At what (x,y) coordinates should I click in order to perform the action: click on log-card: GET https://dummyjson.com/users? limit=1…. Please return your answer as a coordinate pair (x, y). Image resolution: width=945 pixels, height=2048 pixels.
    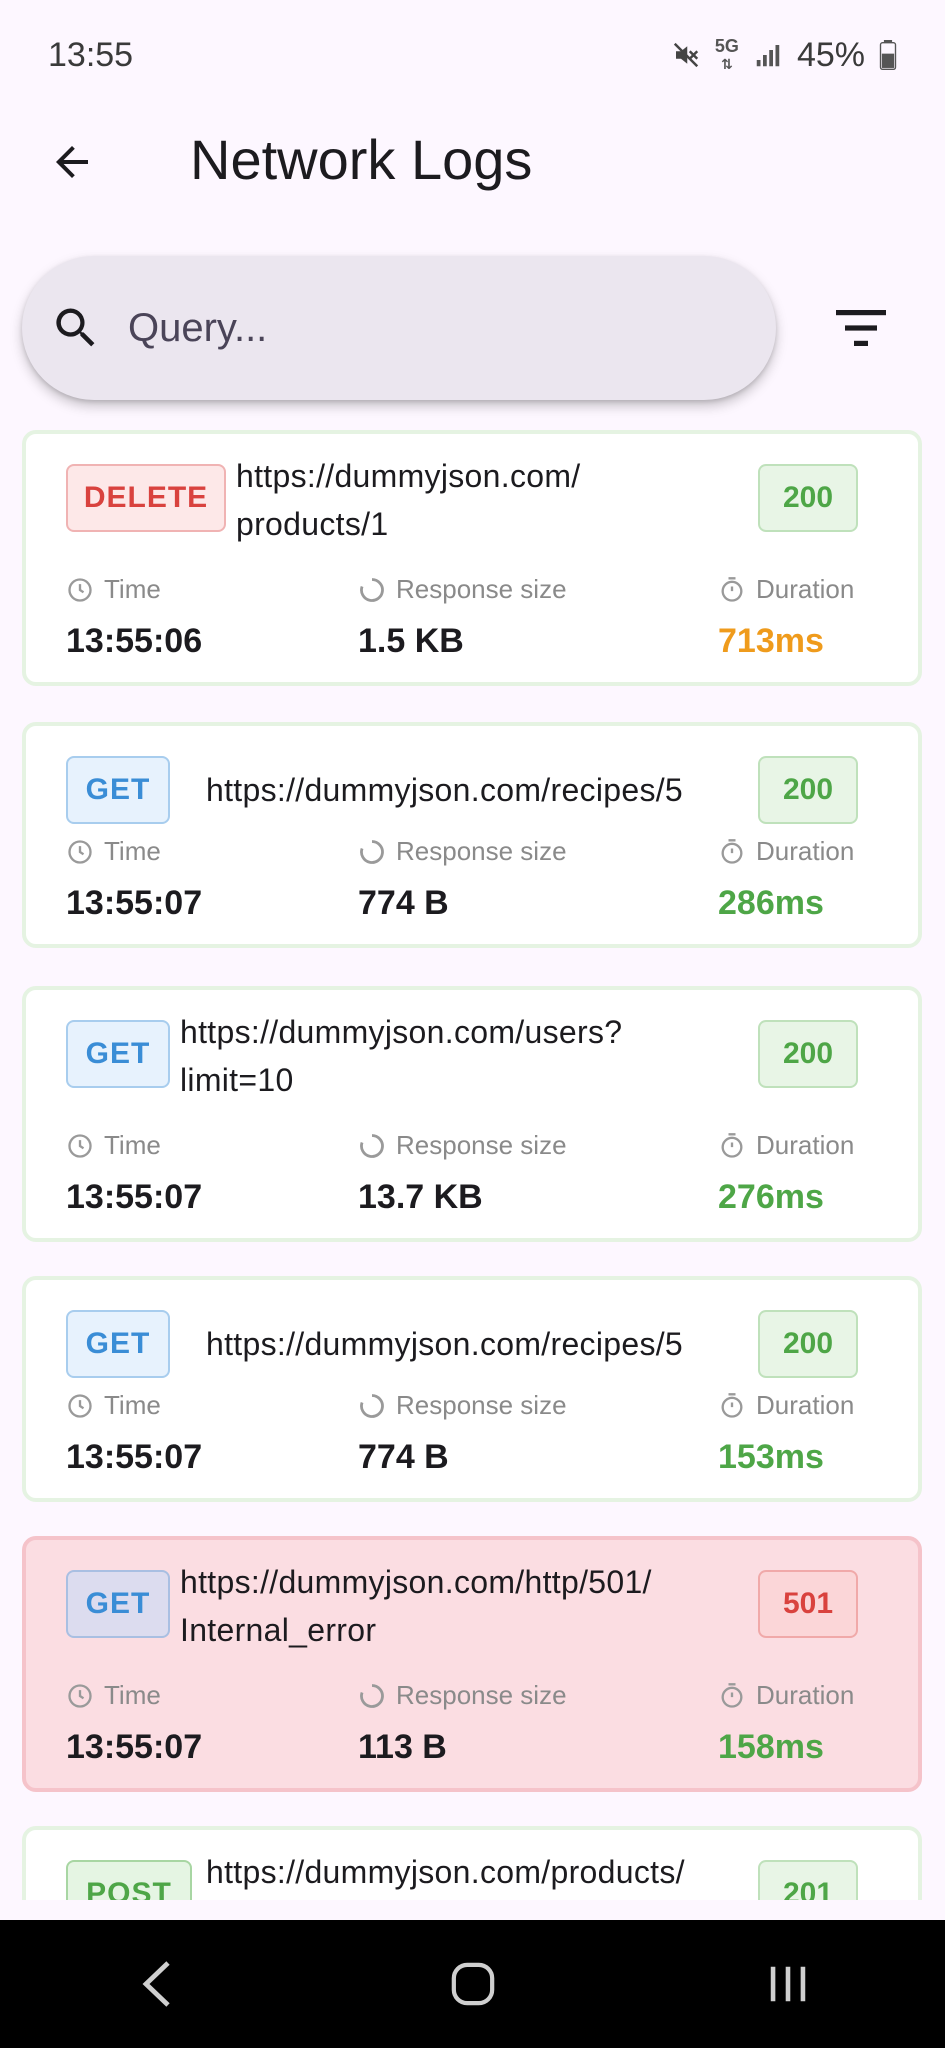
    Looking at the image, I should click on (472, 1114).